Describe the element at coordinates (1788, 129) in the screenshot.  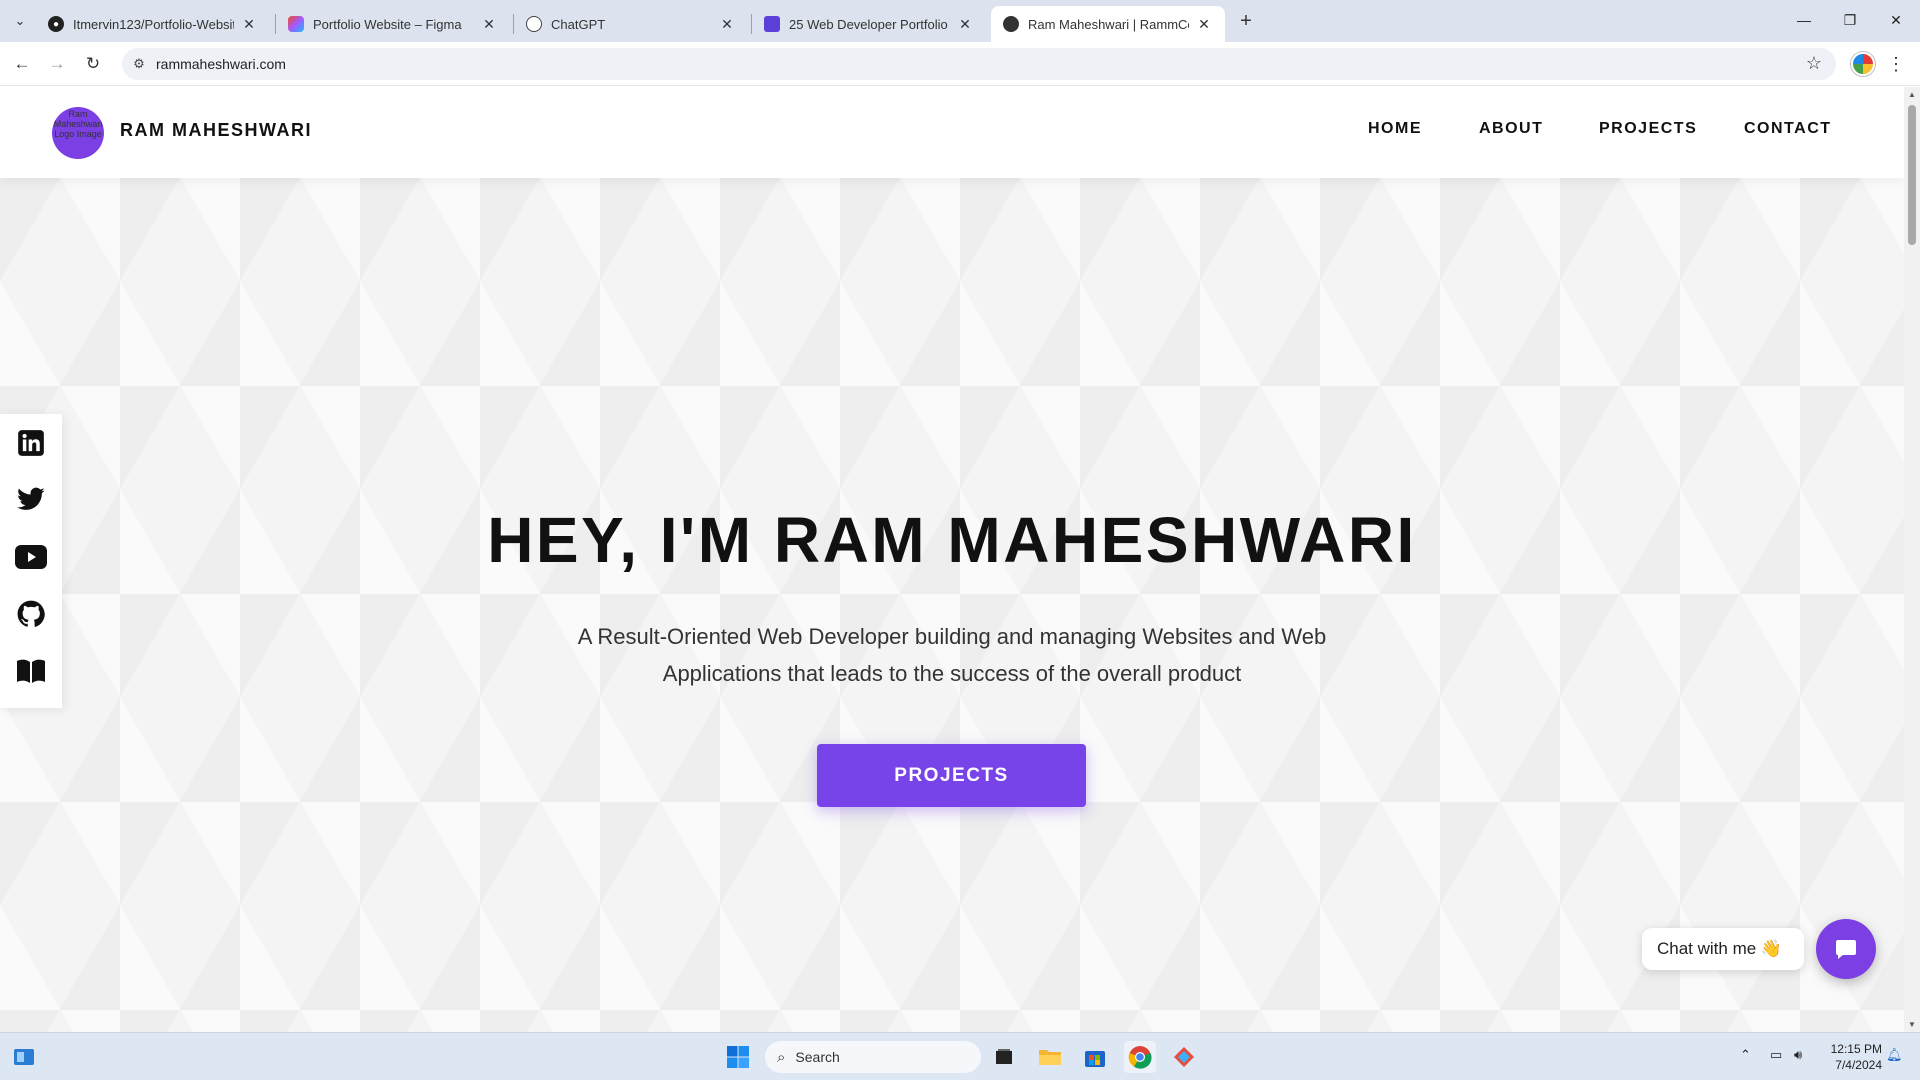
I see `nav-link-contact: CONTACT` at that location.